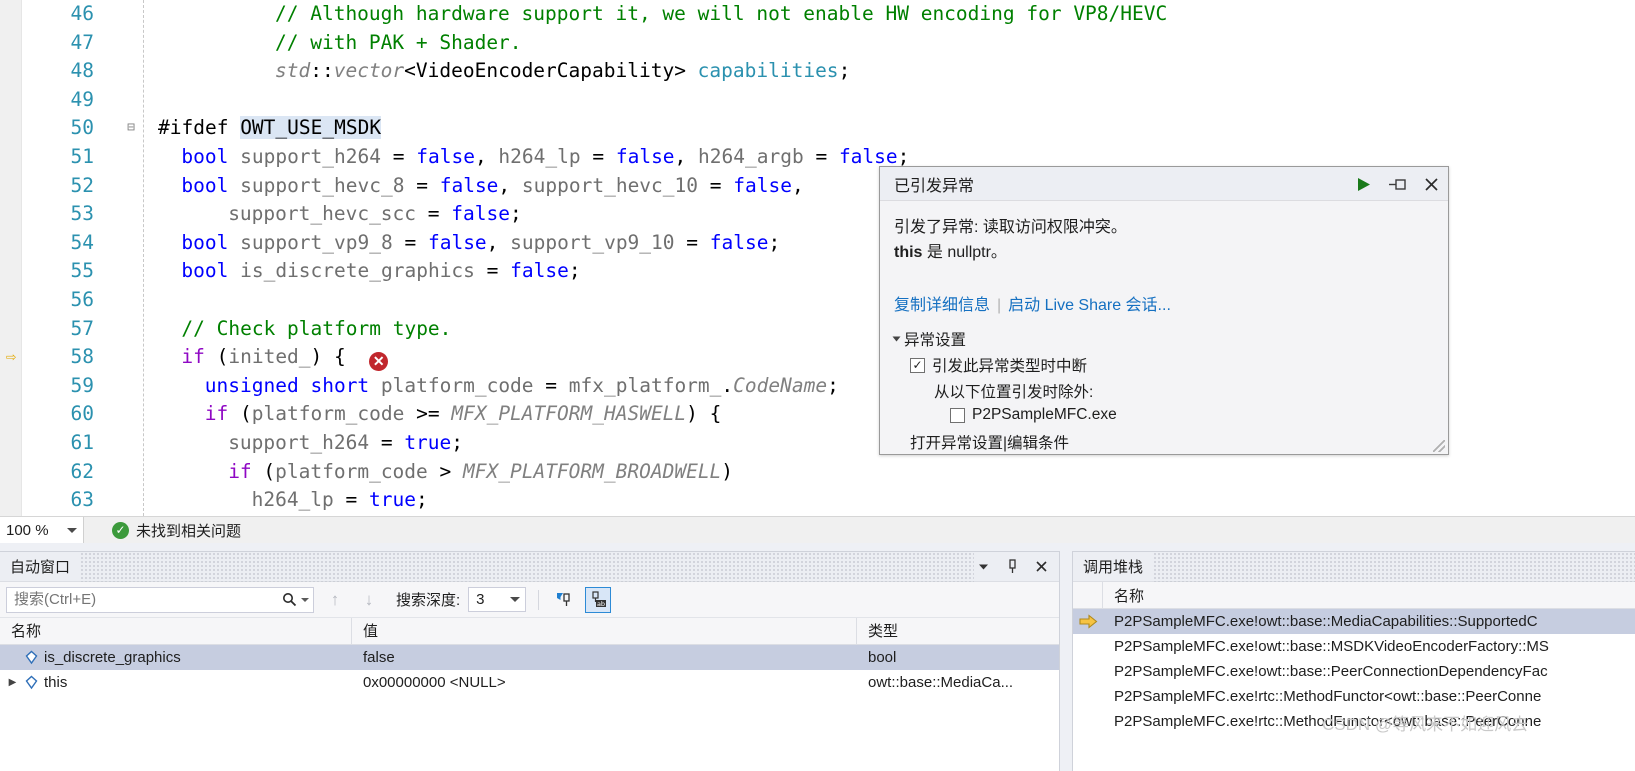 Image resolution: width=1635 pixels, height=771 pixels. I want to click on autos-pin-icon, so click(1012, 567).